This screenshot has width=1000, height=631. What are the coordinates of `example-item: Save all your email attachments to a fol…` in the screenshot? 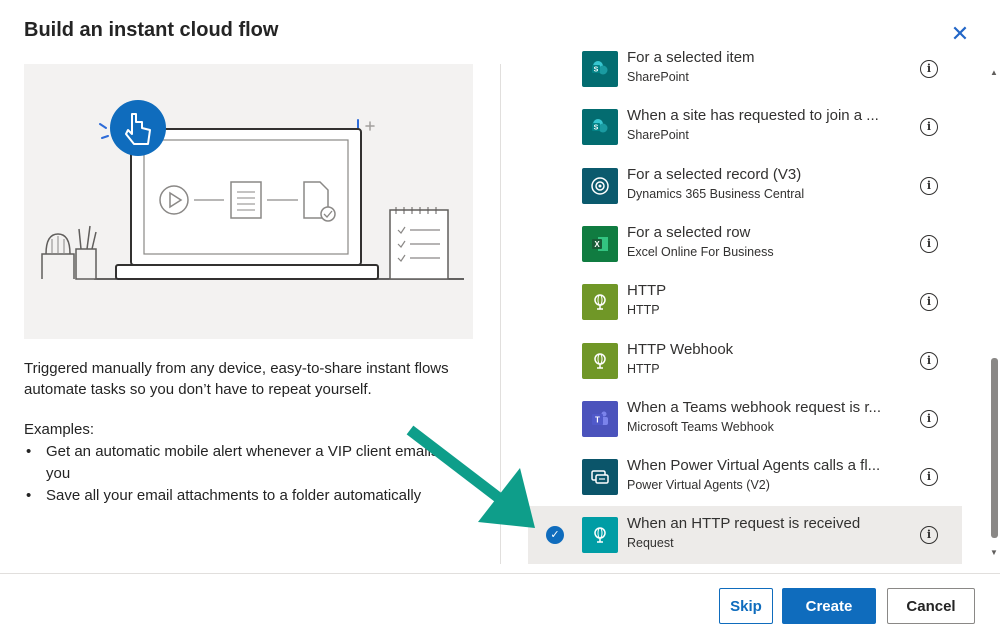 It's located at (239, 496).